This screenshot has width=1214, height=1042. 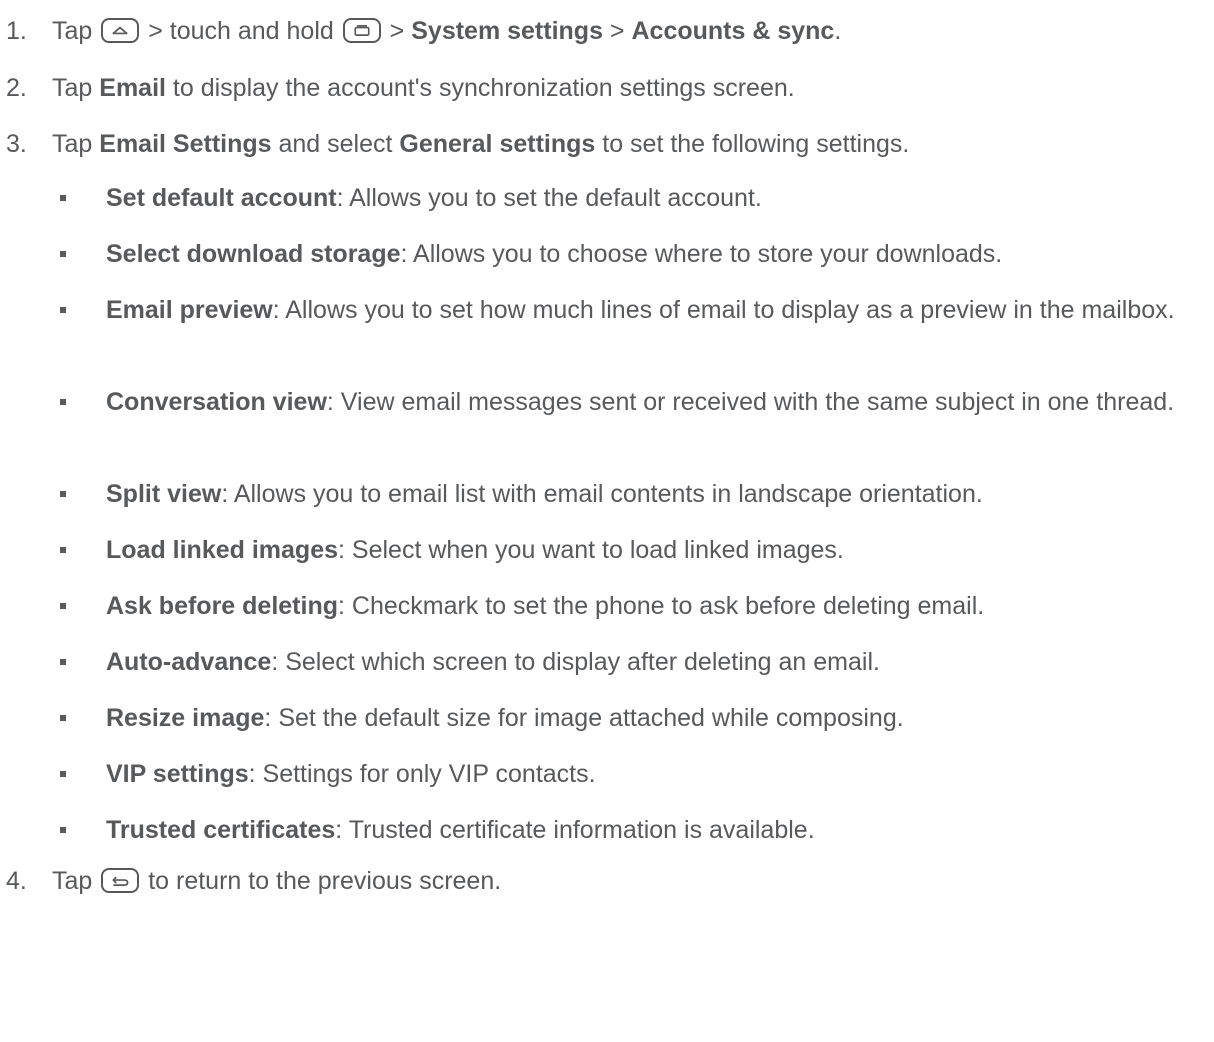 I want to click on back-key-icon, so click(x=120, y=880).